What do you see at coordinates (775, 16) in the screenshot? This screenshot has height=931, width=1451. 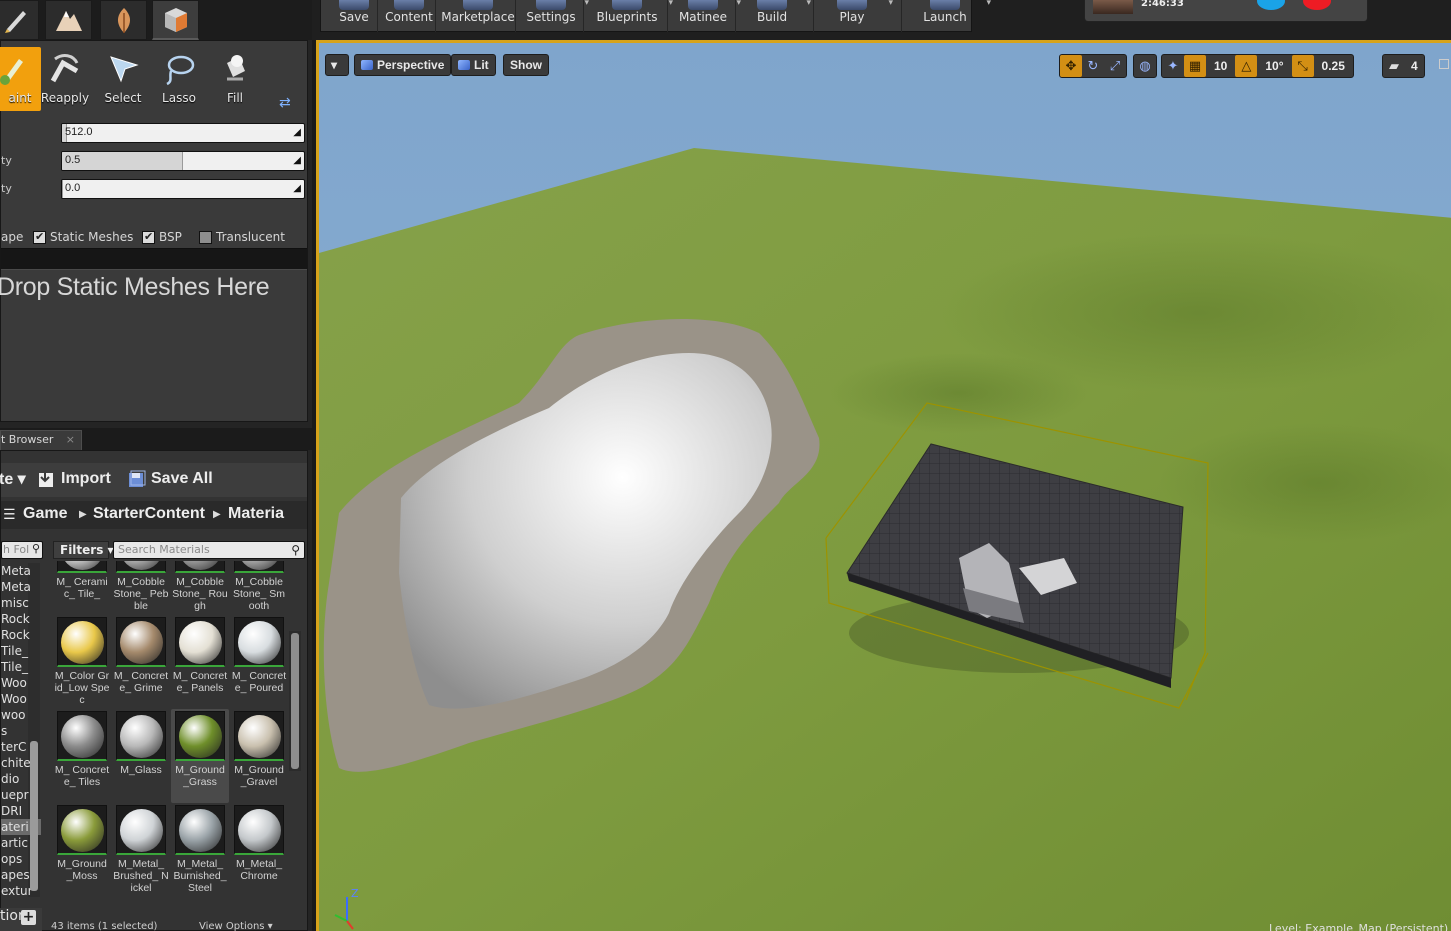 I see `toolbar-button-build: Build` at bounding box center [775, 16].